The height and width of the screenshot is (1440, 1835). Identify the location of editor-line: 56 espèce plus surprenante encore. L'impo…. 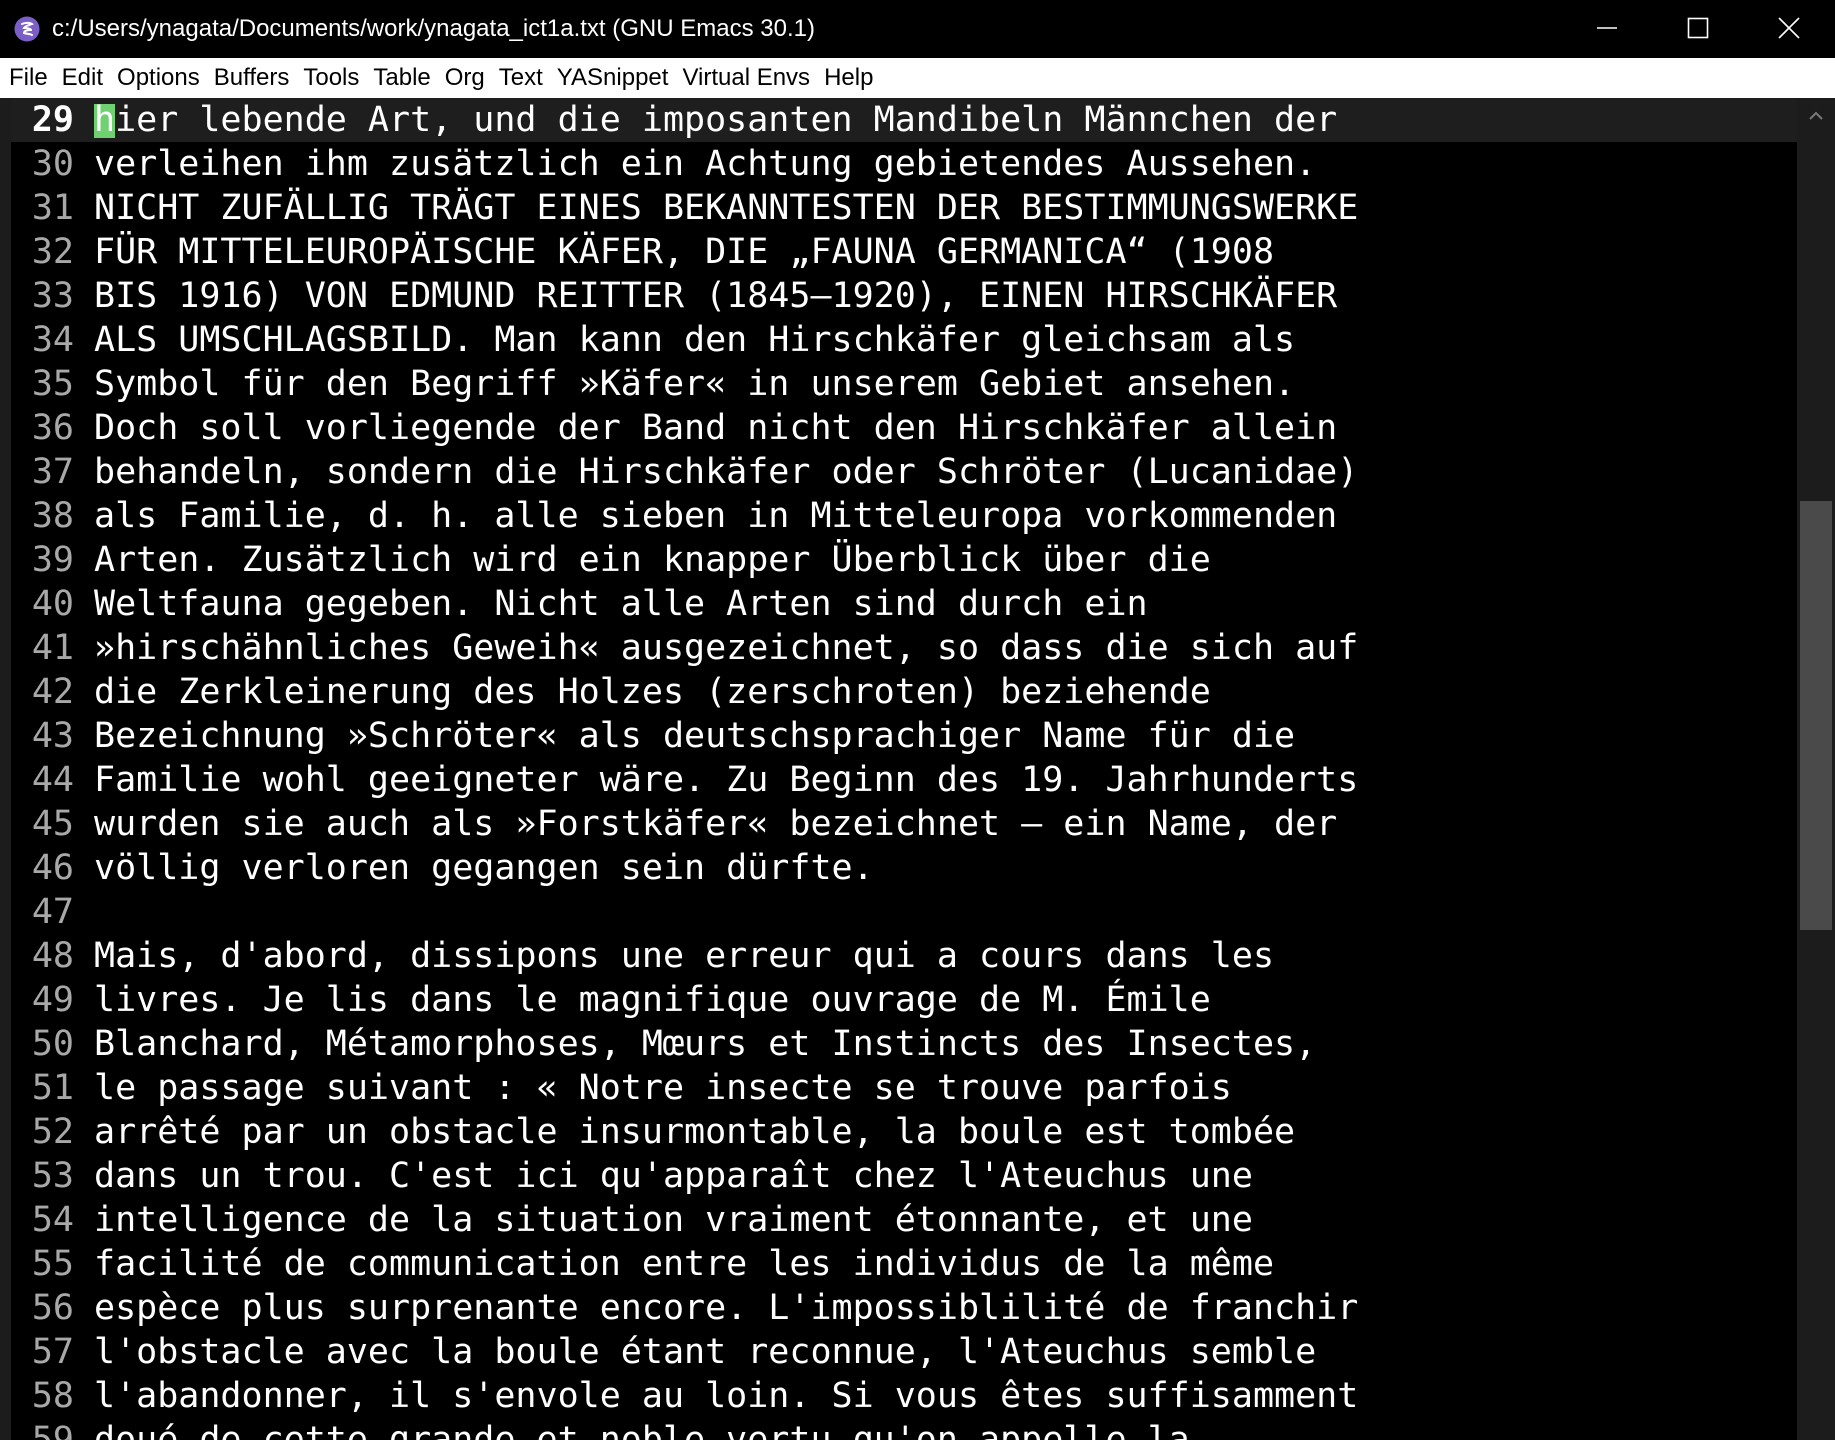
(904, 1308).